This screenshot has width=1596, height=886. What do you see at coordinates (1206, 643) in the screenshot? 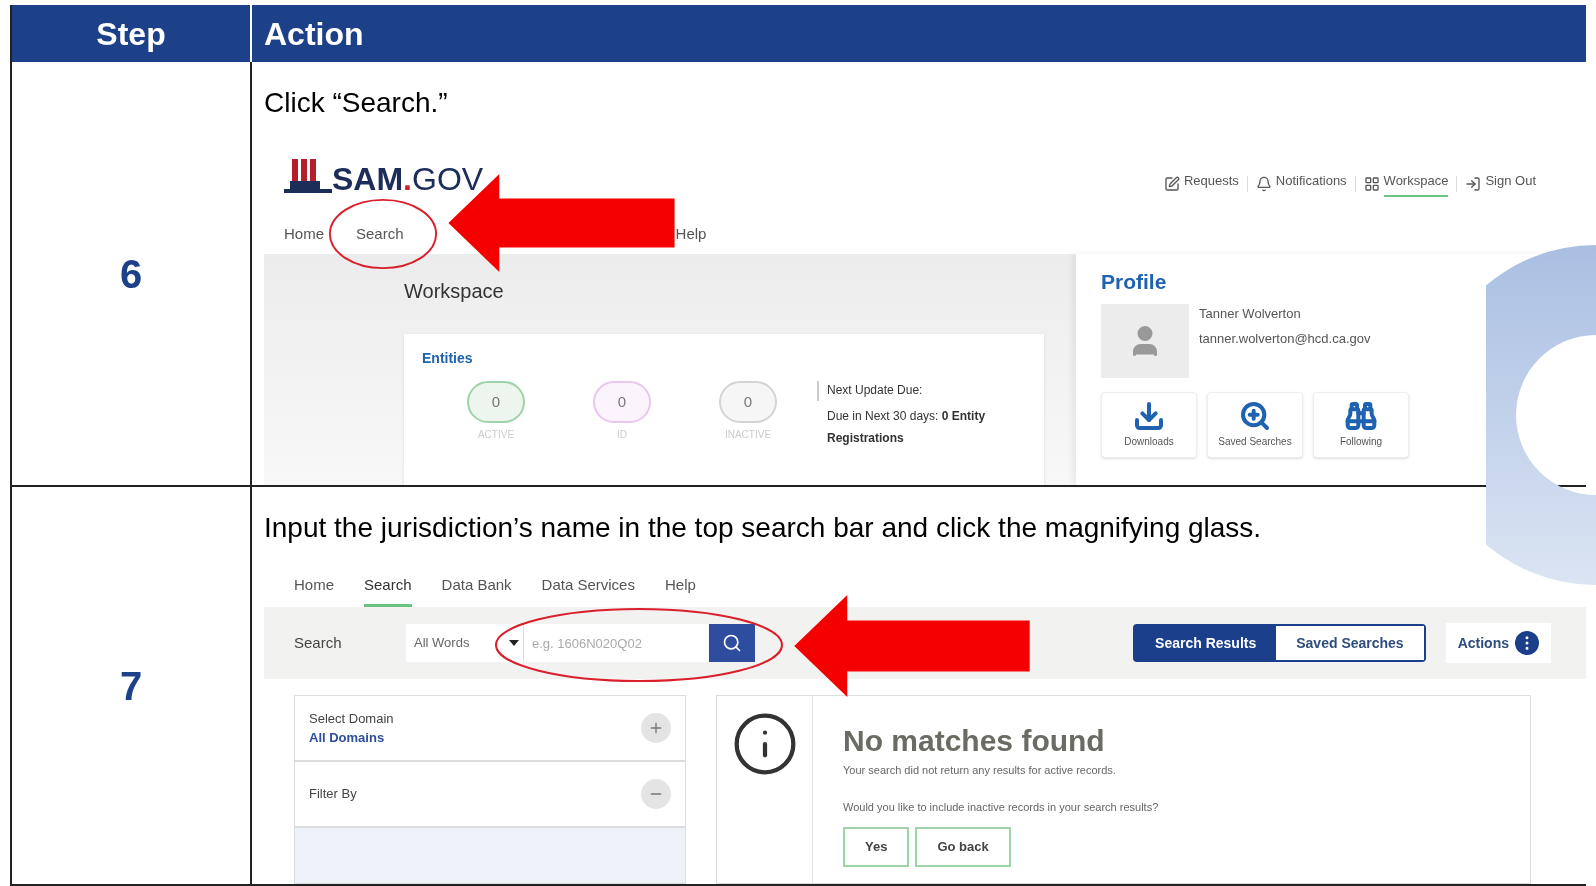
I see `view-toggle: Search Results` at bounding box center [1206, 643].